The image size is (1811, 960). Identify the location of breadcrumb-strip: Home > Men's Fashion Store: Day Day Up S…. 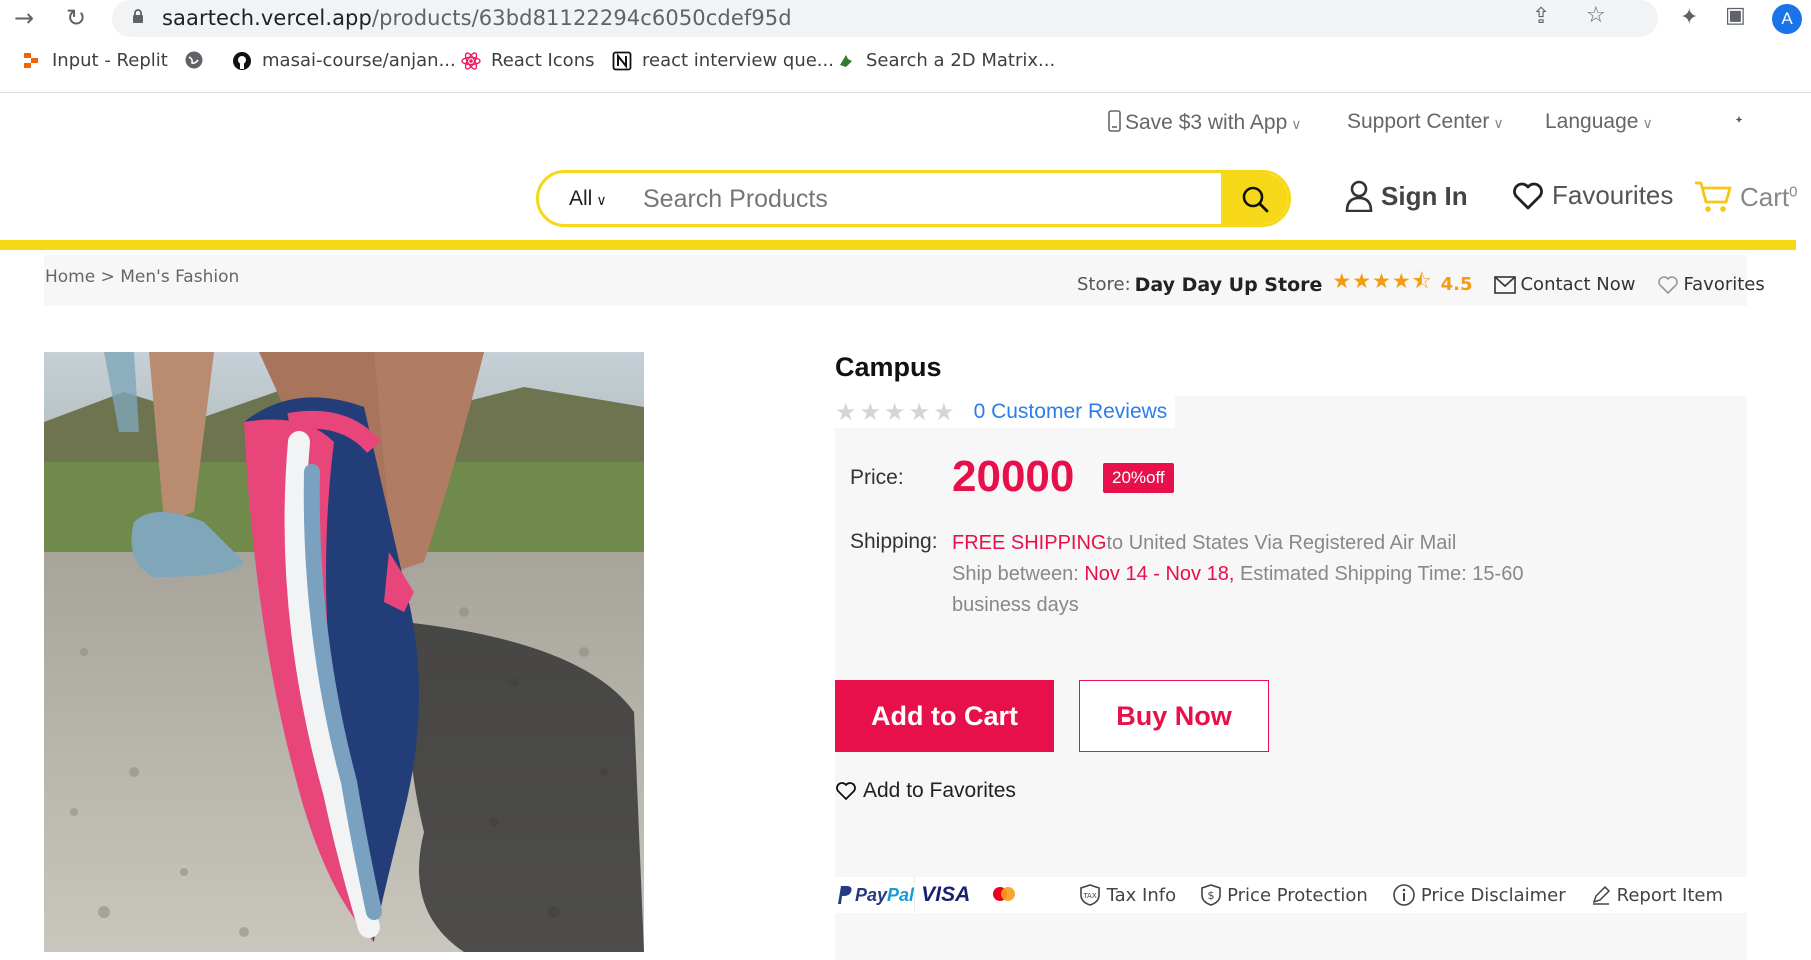
(904, 280).